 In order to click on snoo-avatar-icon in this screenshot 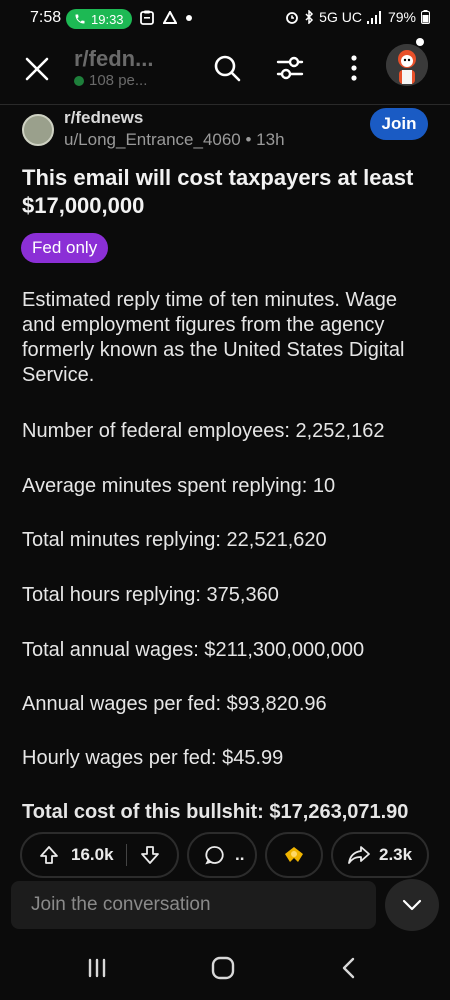, I will do `click(407, 65)`.